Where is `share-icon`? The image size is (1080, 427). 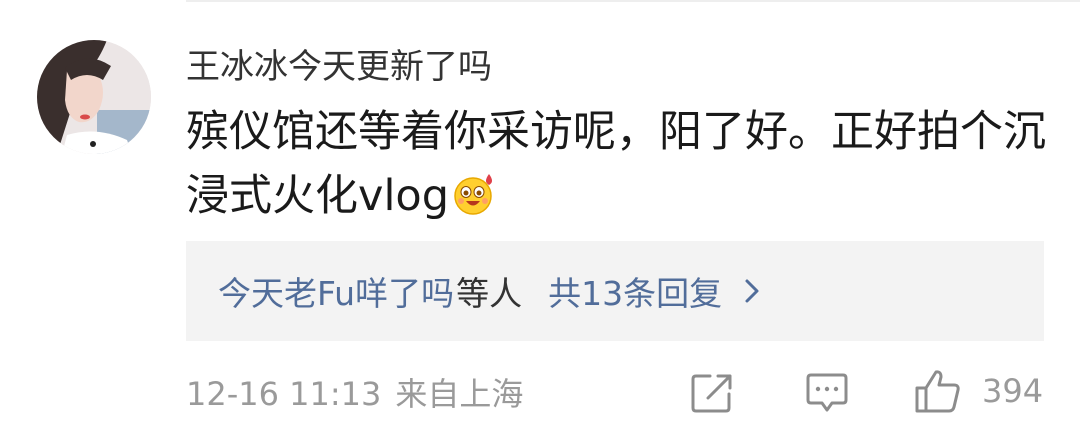 share-icon is located at coordinates (711, 393).